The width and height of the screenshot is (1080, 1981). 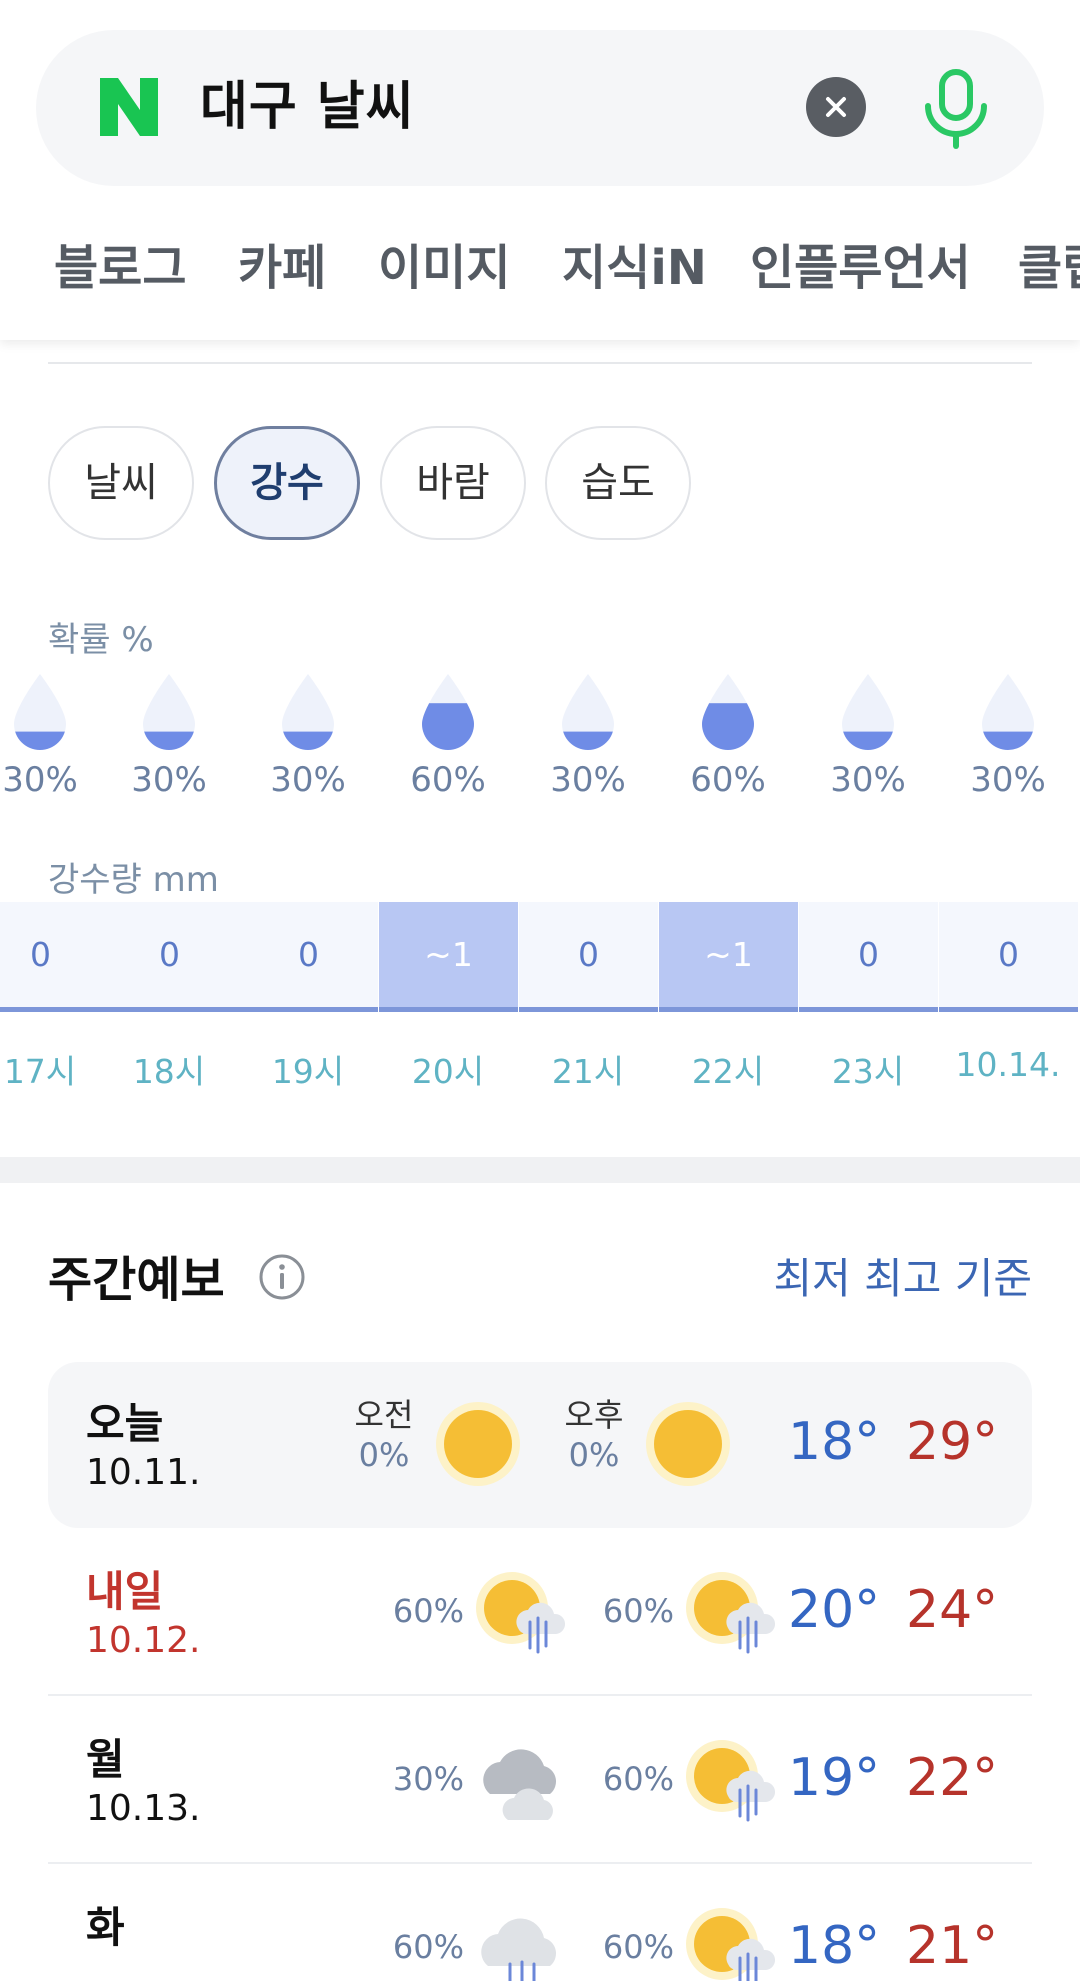 I want to click on day-date: 10.11., so click(x=143, y=1472).